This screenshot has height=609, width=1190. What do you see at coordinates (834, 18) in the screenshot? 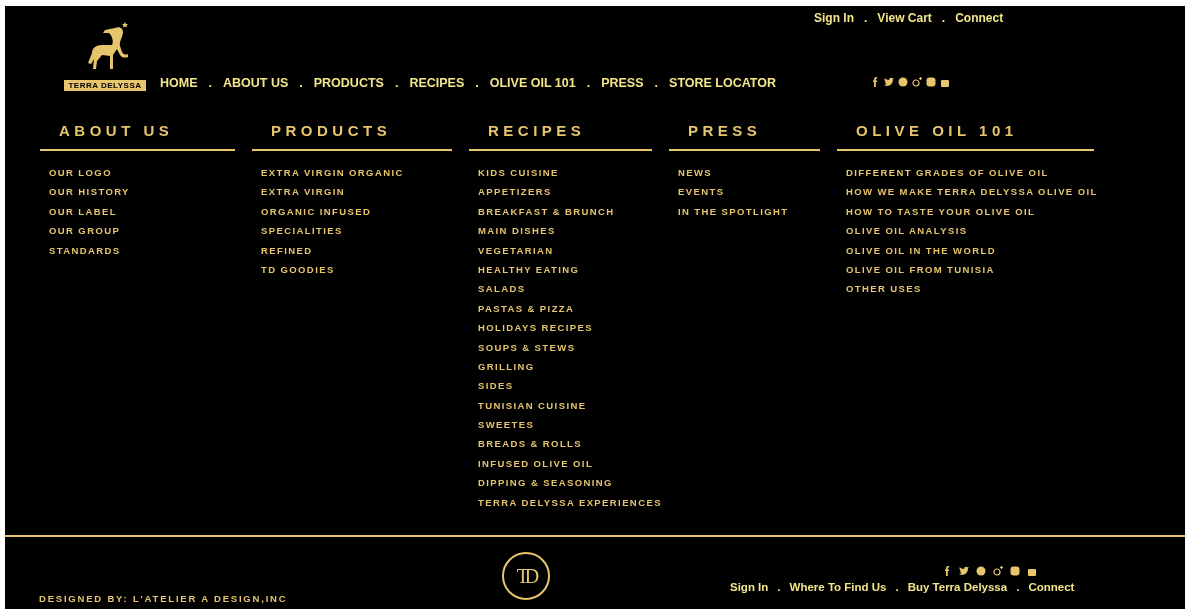
I see `header-link: Sign In` at bounding box center [834, 18].